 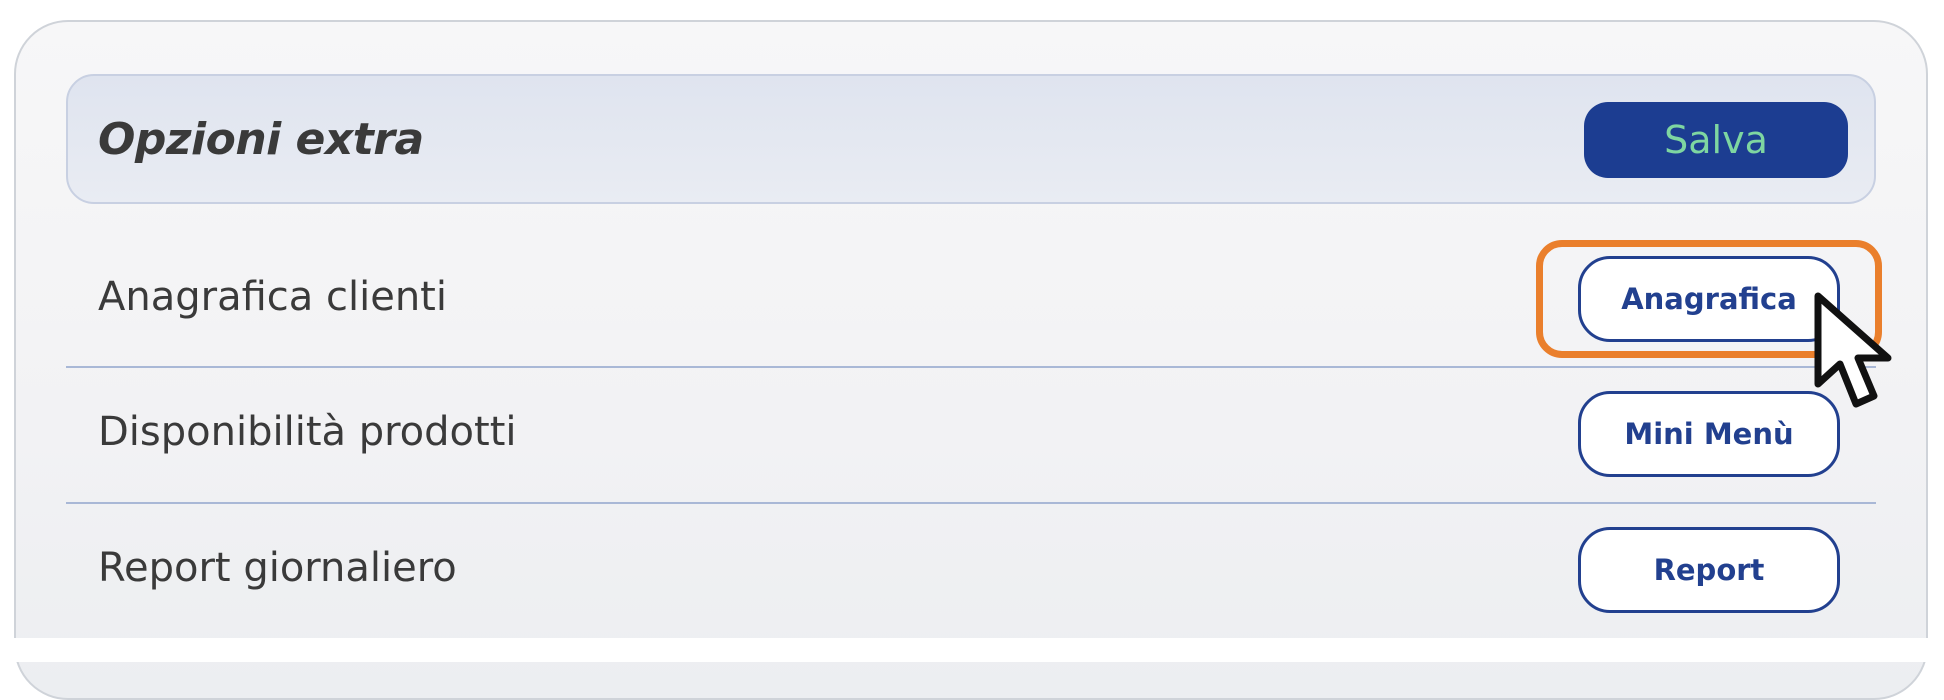 What do you see at coordinates (1709, 570) in the screenshot?
I see `report-button: Report` at bounding box center [1709, 570].